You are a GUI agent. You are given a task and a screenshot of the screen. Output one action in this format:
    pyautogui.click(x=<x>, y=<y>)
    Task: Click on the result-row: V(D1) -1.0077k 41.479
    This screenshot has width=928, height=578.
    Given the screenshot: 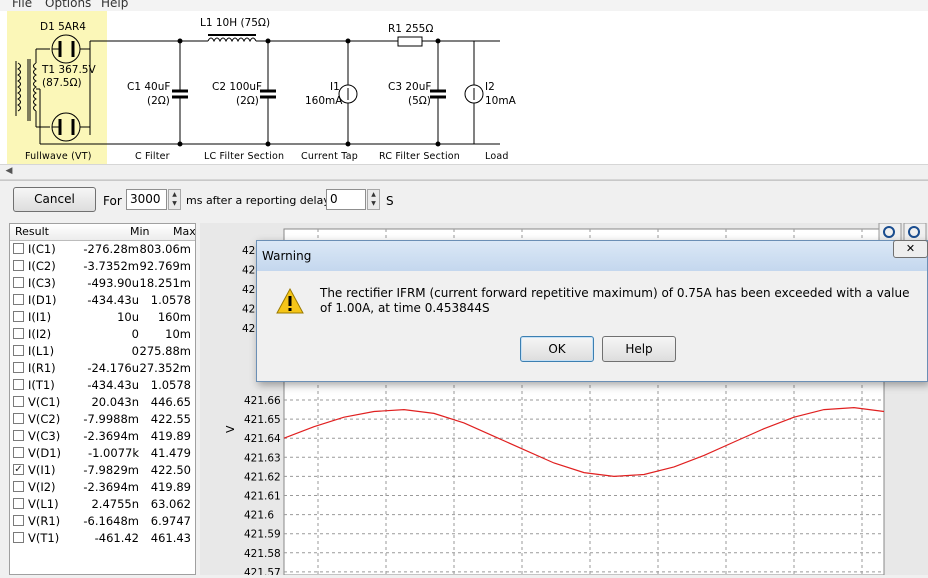 What is the action you would take?
    pyautogui.click(x=102, y=453)
    